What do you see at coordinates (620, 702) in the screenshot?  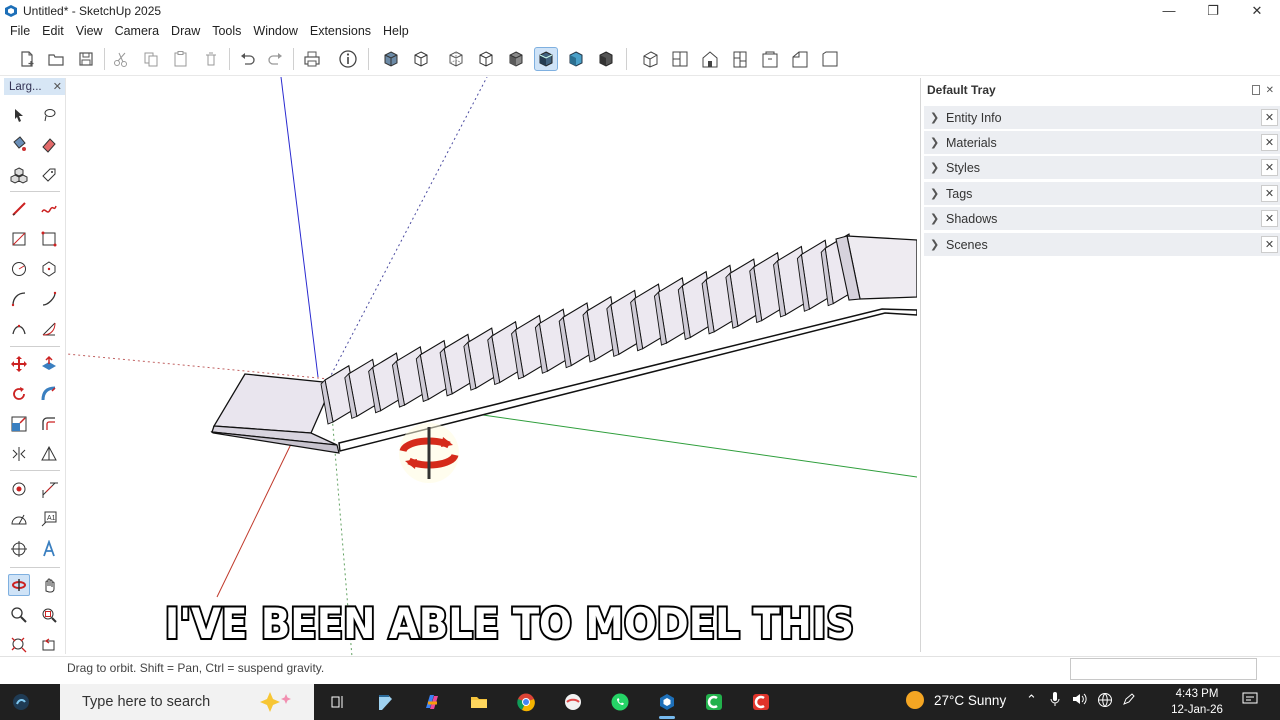 I see `whatsapp-icon` at bounding box center [620, 702].